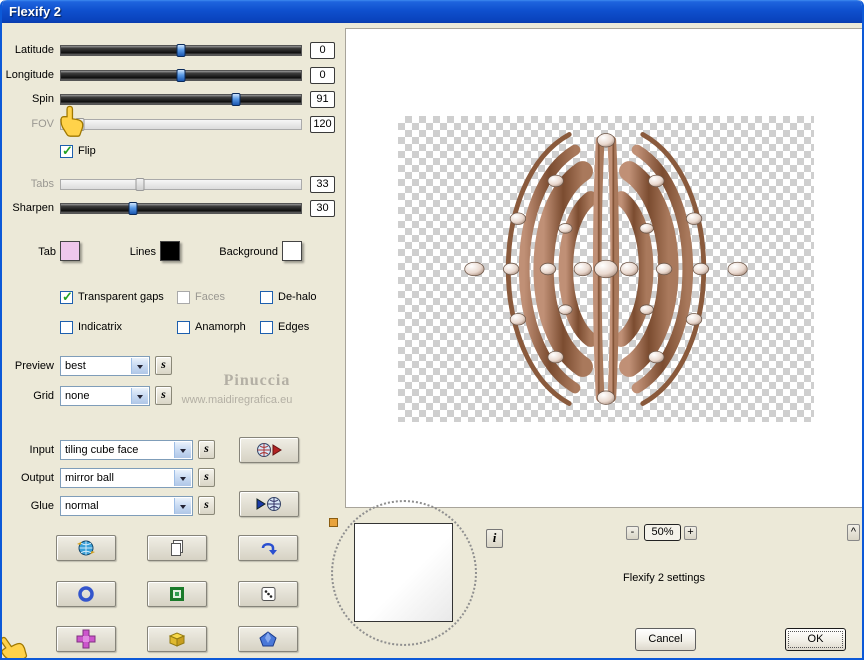  Describe the element at coordinates (105, 366) in the screenshot. I see `preview-select: best` at that location.